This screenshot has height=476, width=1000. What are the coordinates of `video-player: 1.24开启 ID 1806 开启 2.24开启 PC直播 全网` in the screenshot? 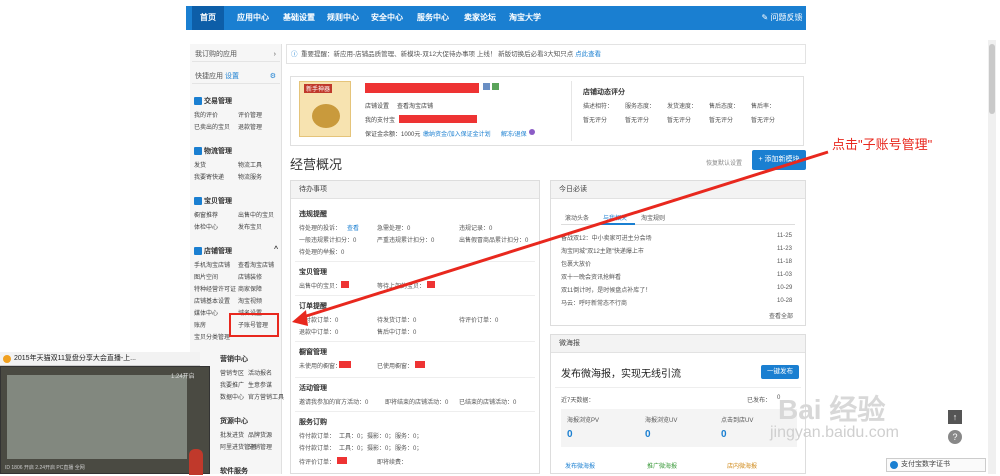 It's located at (105, 420).